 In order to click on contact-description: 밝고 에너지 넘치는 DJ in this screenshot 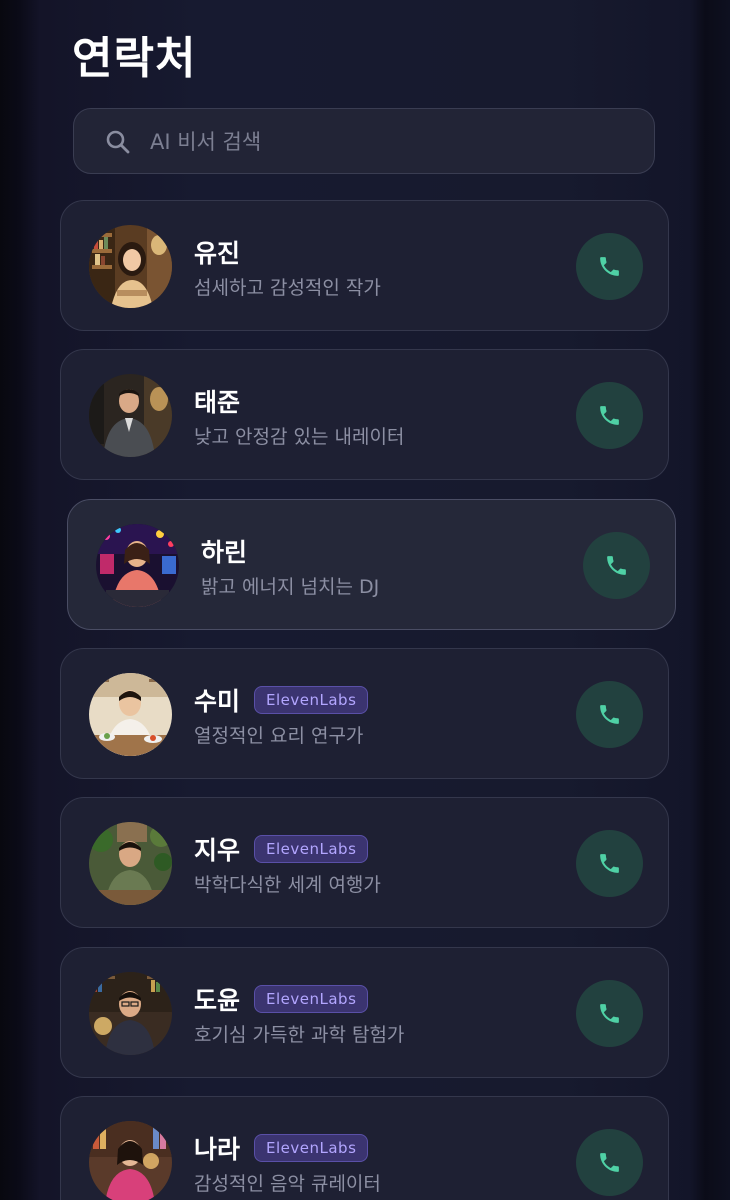, I will do `click(290, 587)`.